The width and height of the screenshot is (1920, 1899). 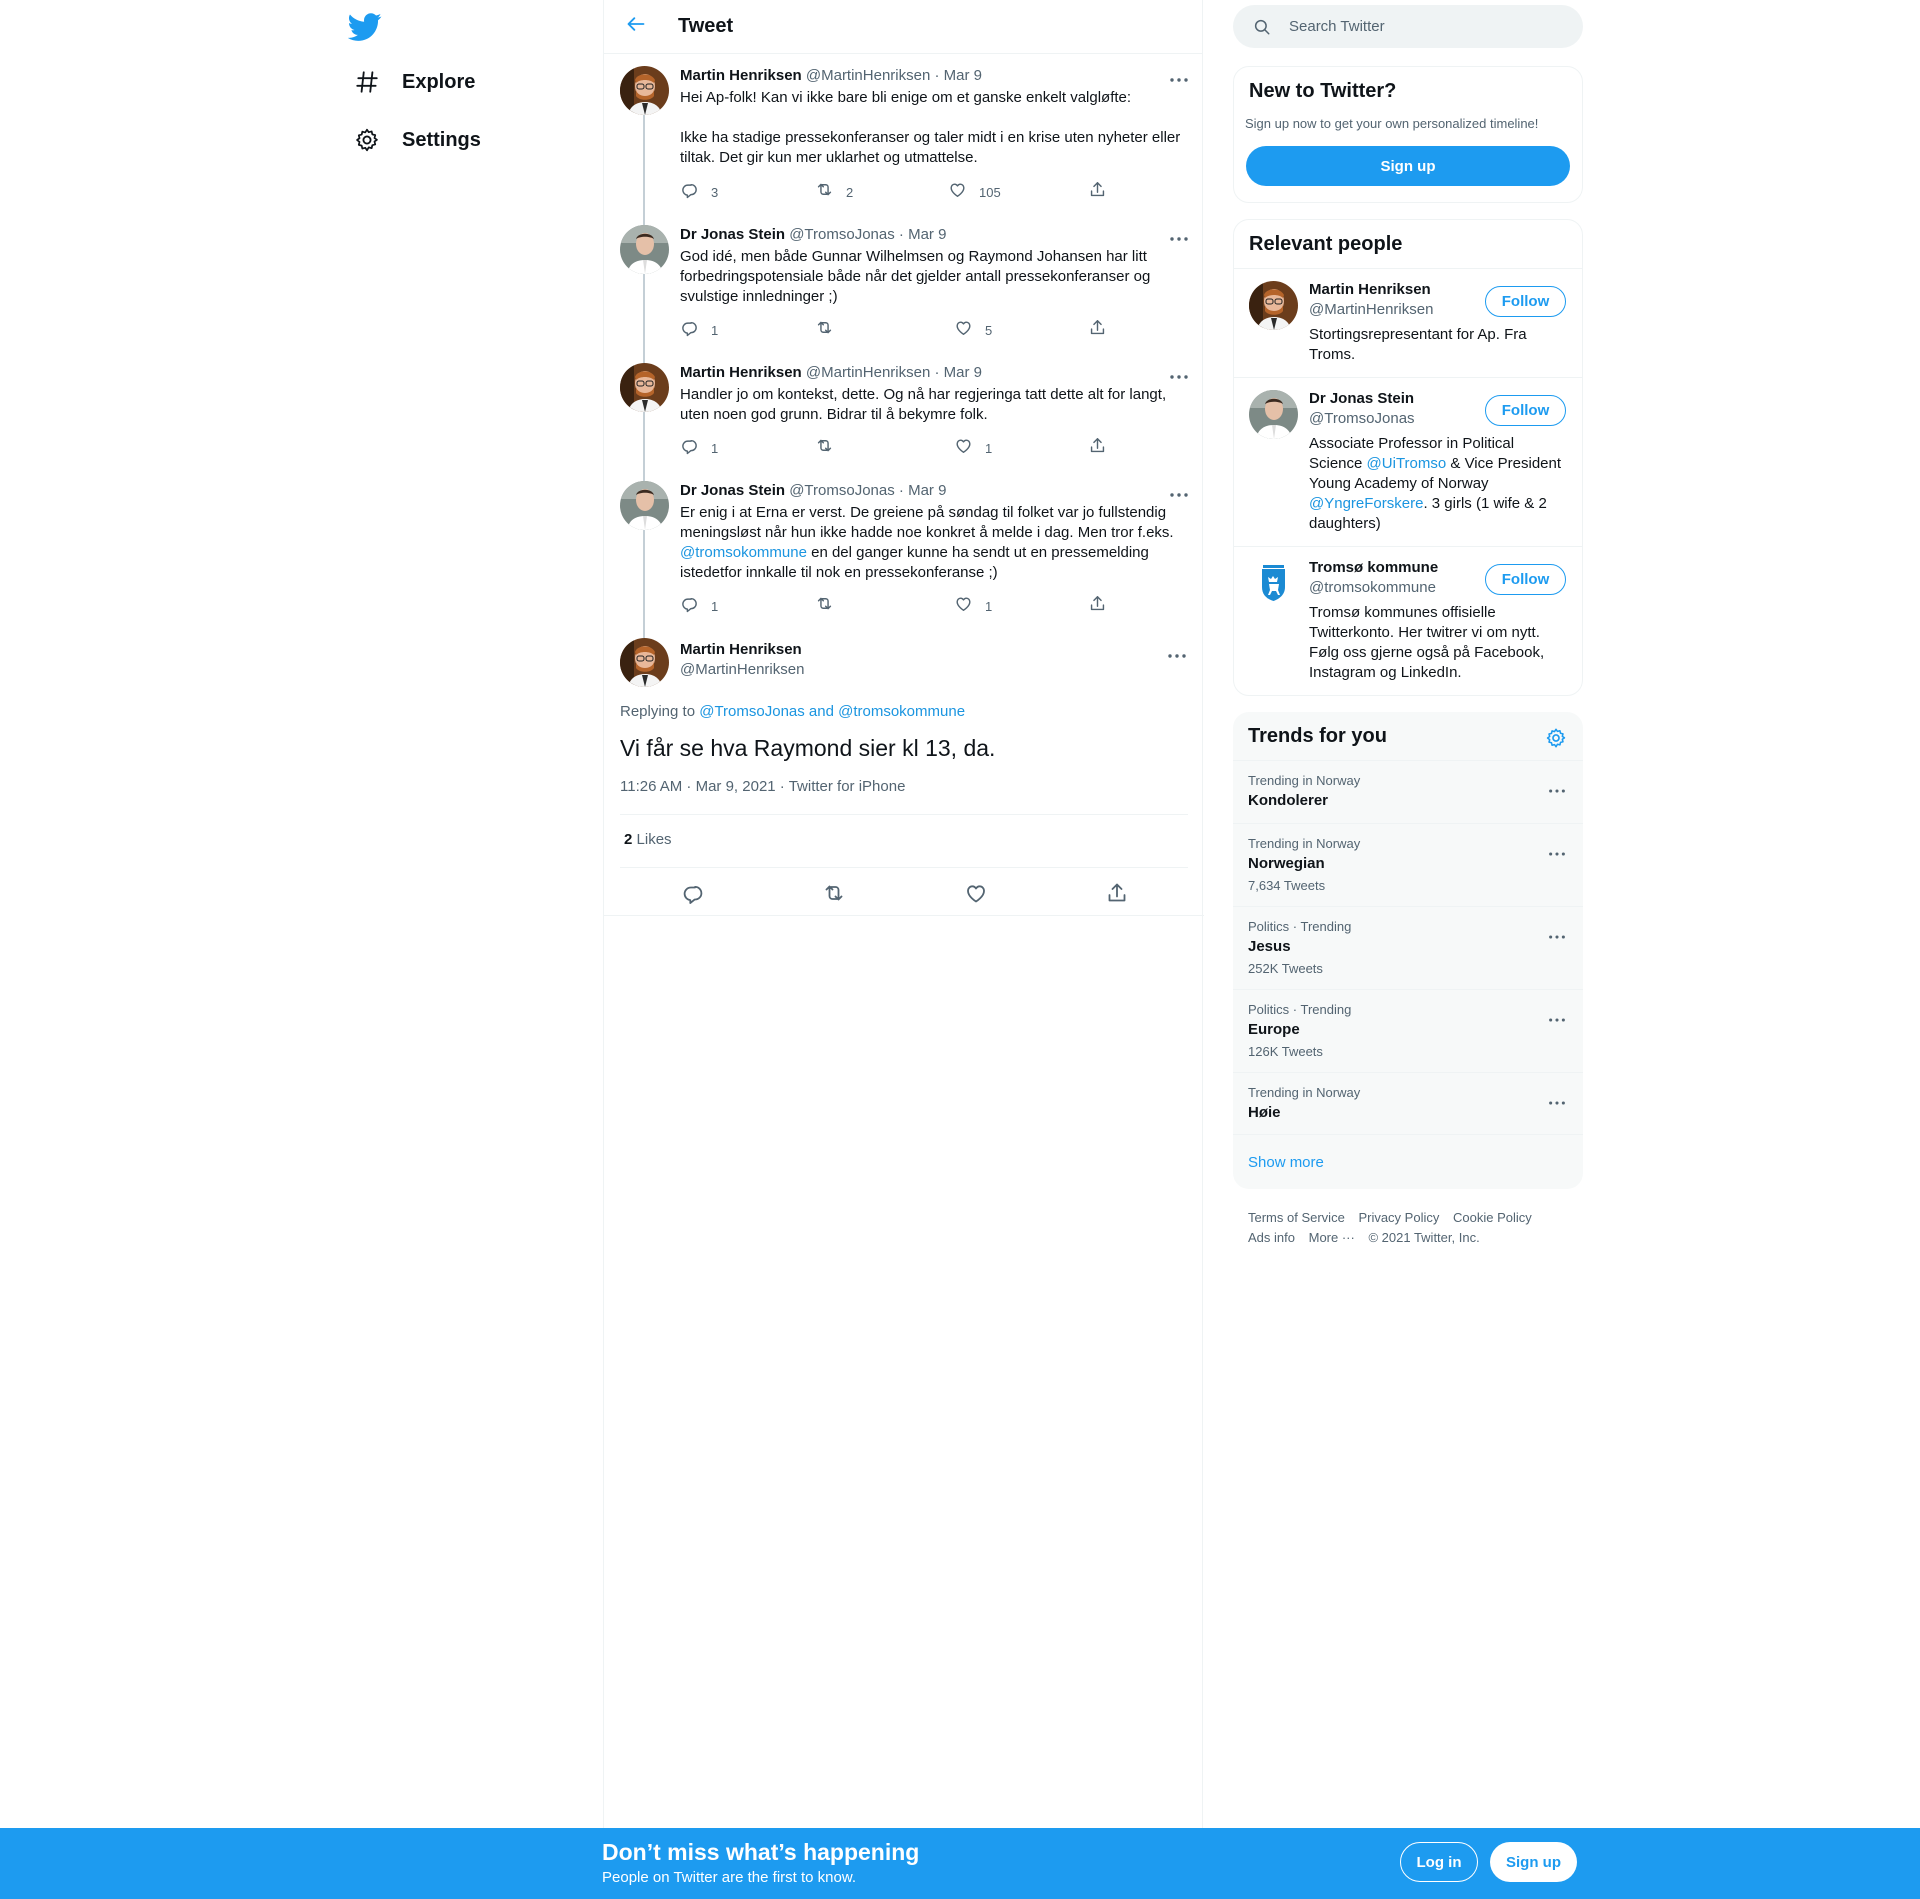 What do you see at coordinates (1304, 843) in the screenshot?
I see `trend-meta: Trending in Norway` at bounding box center [1304, 843].